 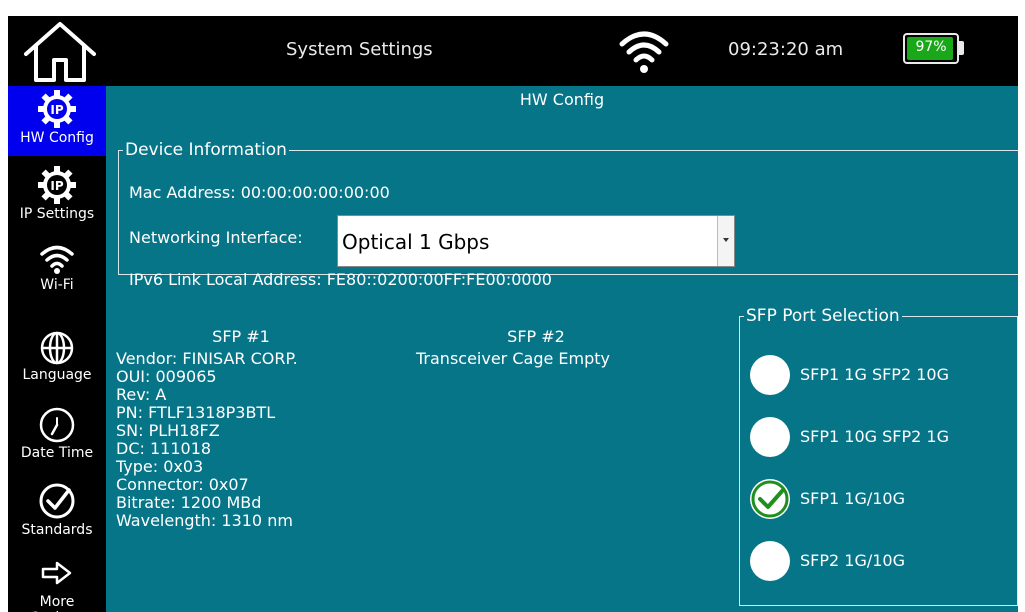 I want to click on device-information-legend: Device Information, so click(x=206, y=150).